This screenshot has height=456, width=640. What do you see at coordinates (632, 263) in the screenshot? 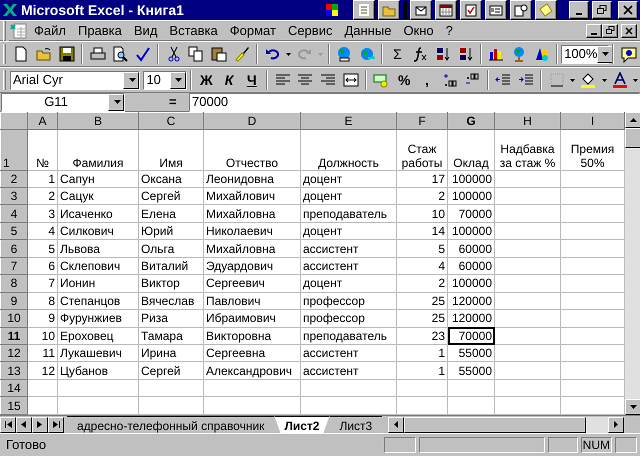
I see `vertical-scrollbar` at bounding box center [632, 263].